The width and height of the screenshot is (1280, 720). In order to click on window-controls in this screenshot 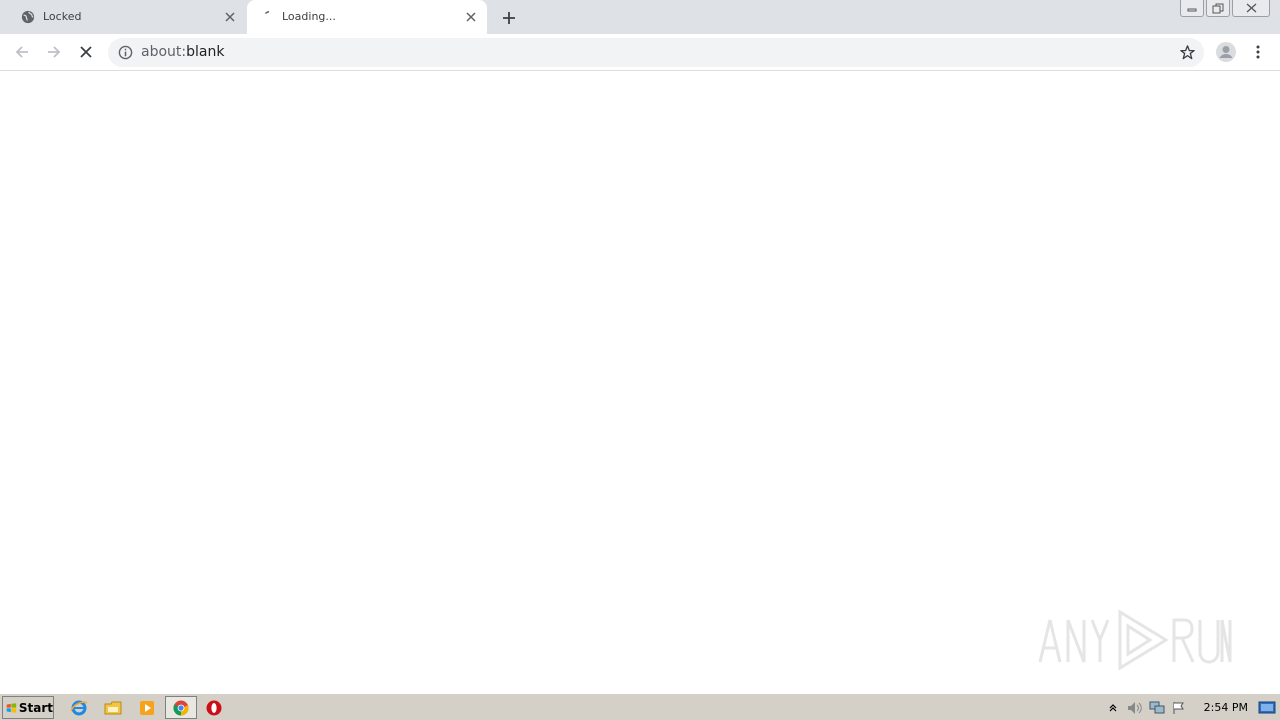, I will do `click(1225, 9)`.